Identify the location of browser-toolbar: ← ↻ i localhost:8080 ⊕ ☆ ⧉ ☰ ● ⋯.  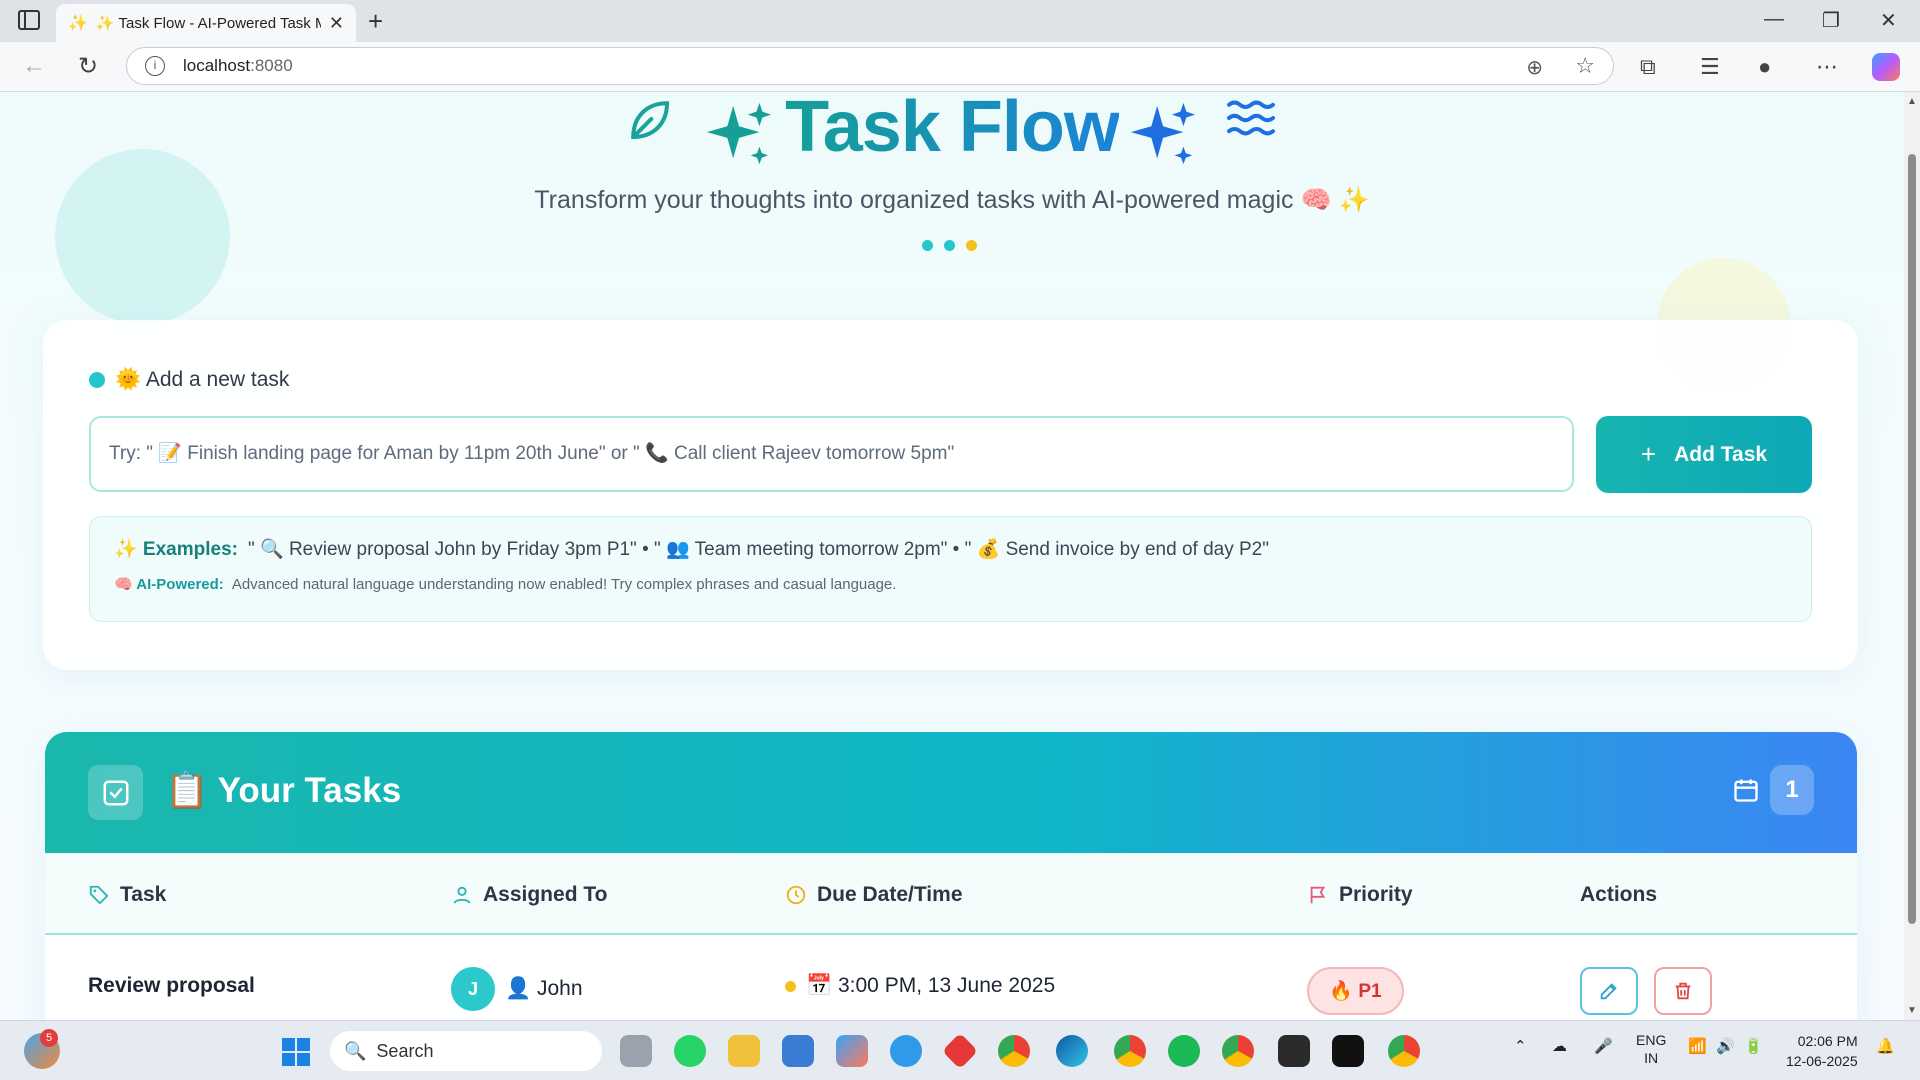
(960, 67).